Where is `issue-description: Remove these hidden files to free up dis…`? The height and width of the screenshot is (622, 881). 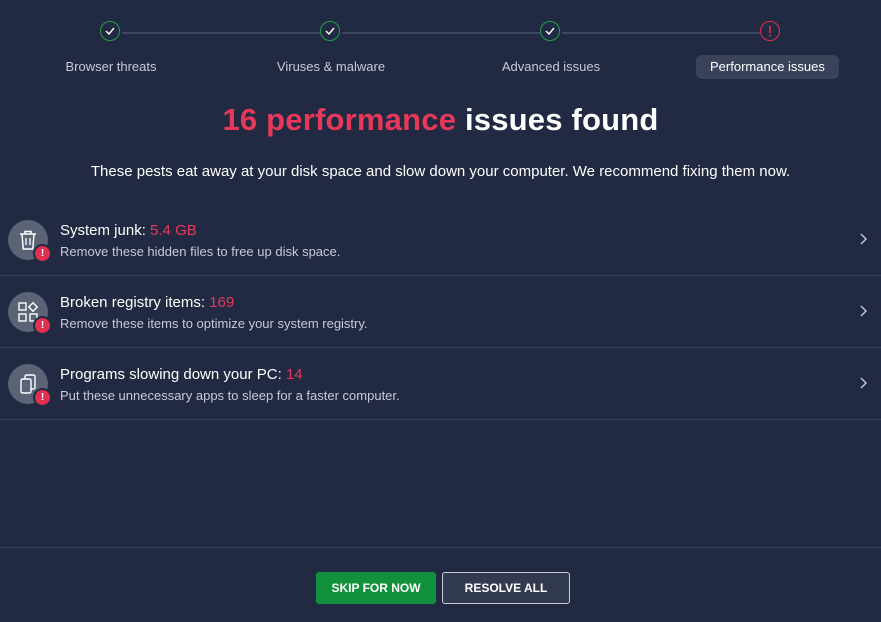 issue-description: Remove these hidden files to free up dis… is located at coordinates (200, 251).